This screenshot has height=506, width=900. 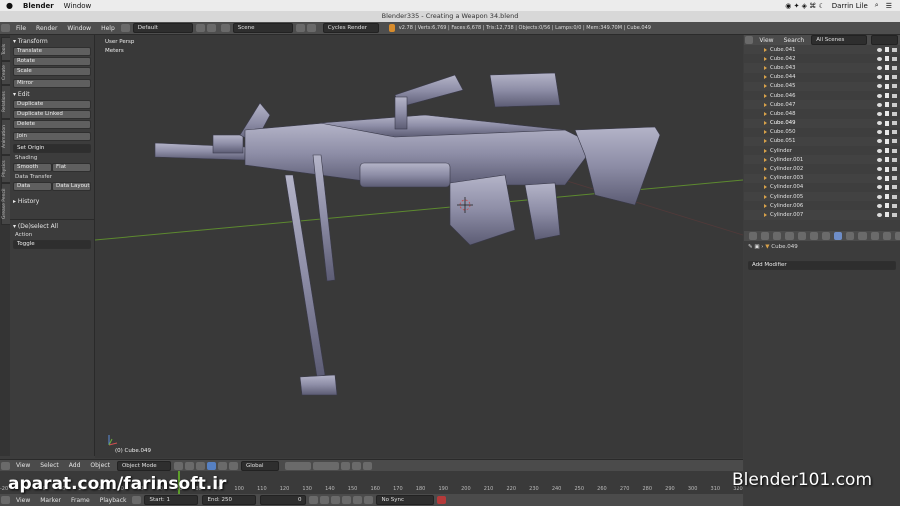 I want to click on duplicate-button: Duplicate, so click(x=52, y=104).